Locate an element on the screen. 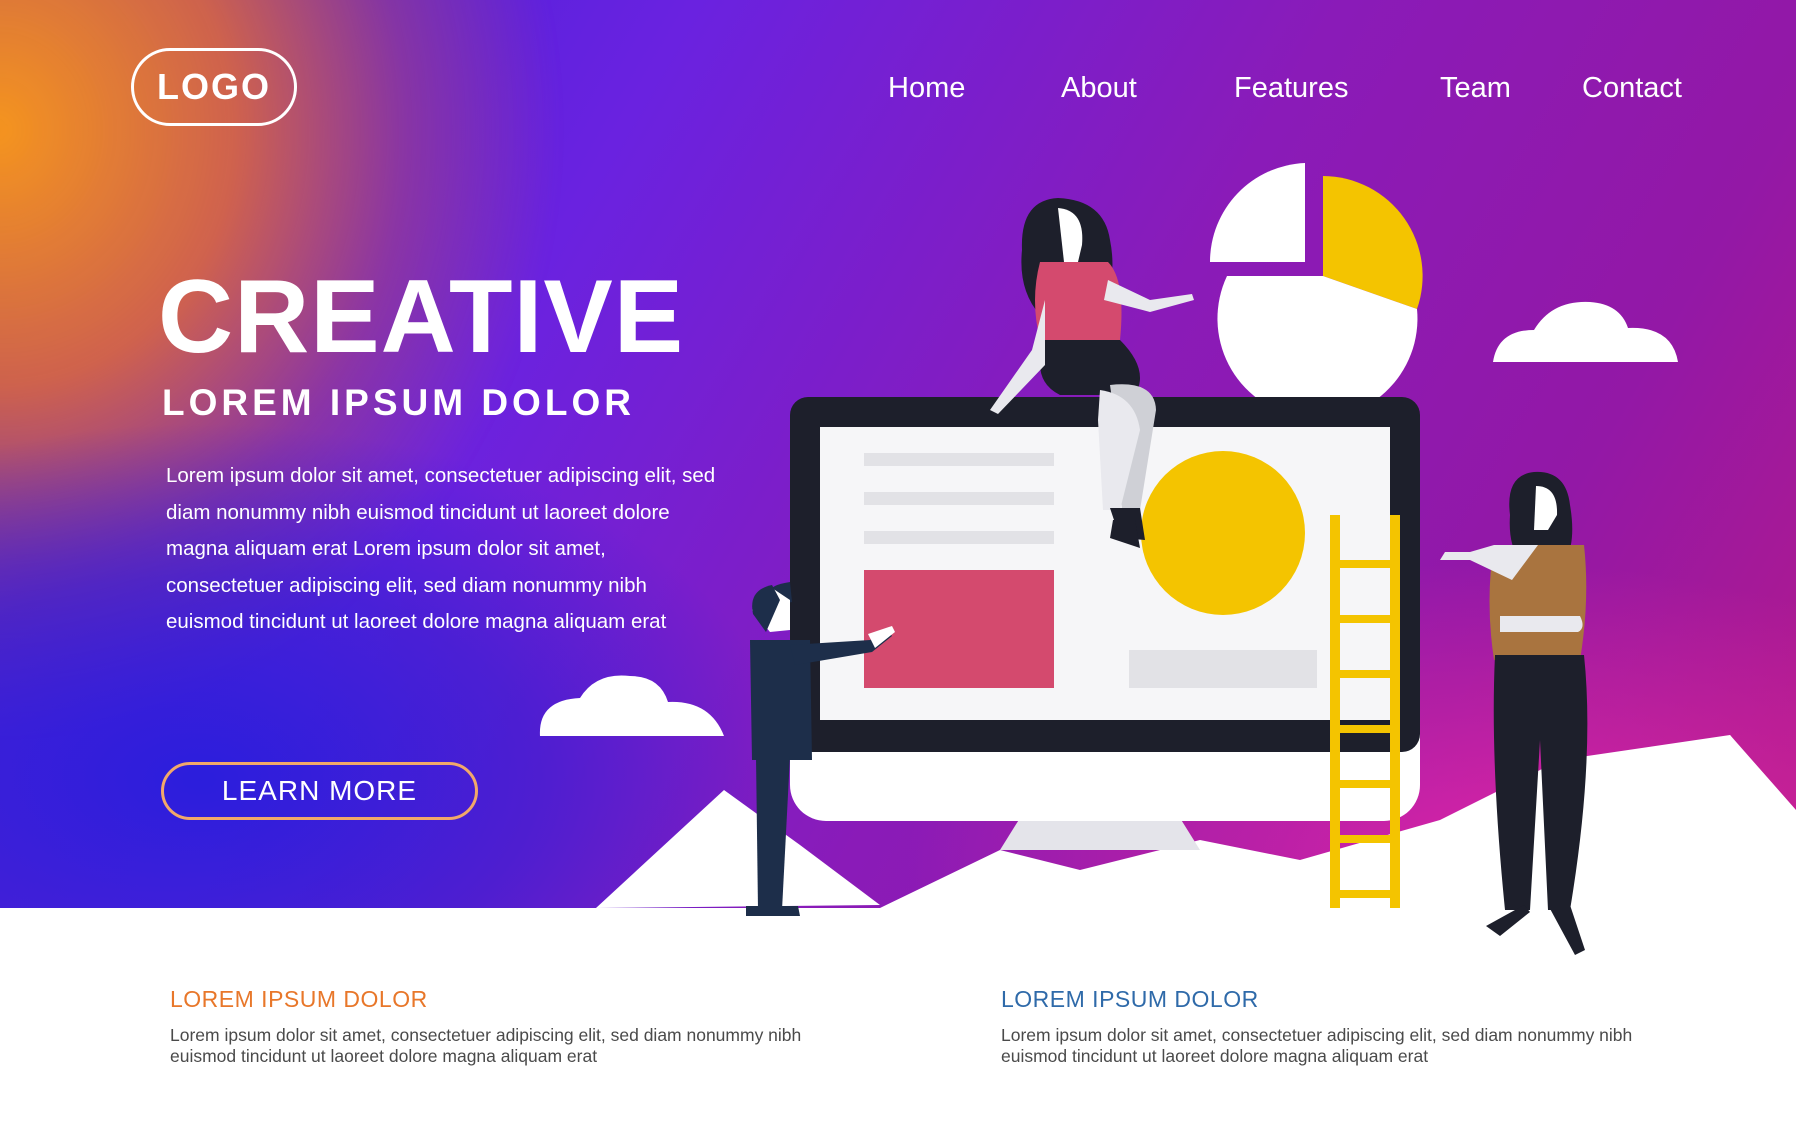  main-nav: Home About Features Team Contact is located at coordinates (898, 92).